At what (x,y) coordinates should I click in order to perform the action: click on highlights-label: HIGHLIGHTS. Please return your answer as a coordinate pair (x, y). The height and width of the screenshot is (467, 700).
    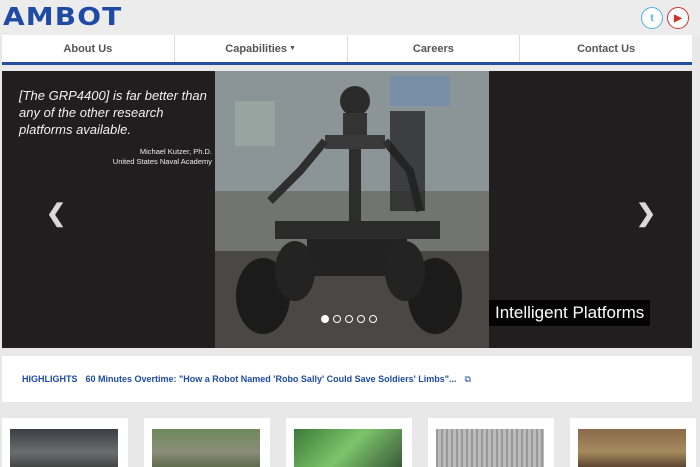
    Looking at the image, I should click on (50, 379).